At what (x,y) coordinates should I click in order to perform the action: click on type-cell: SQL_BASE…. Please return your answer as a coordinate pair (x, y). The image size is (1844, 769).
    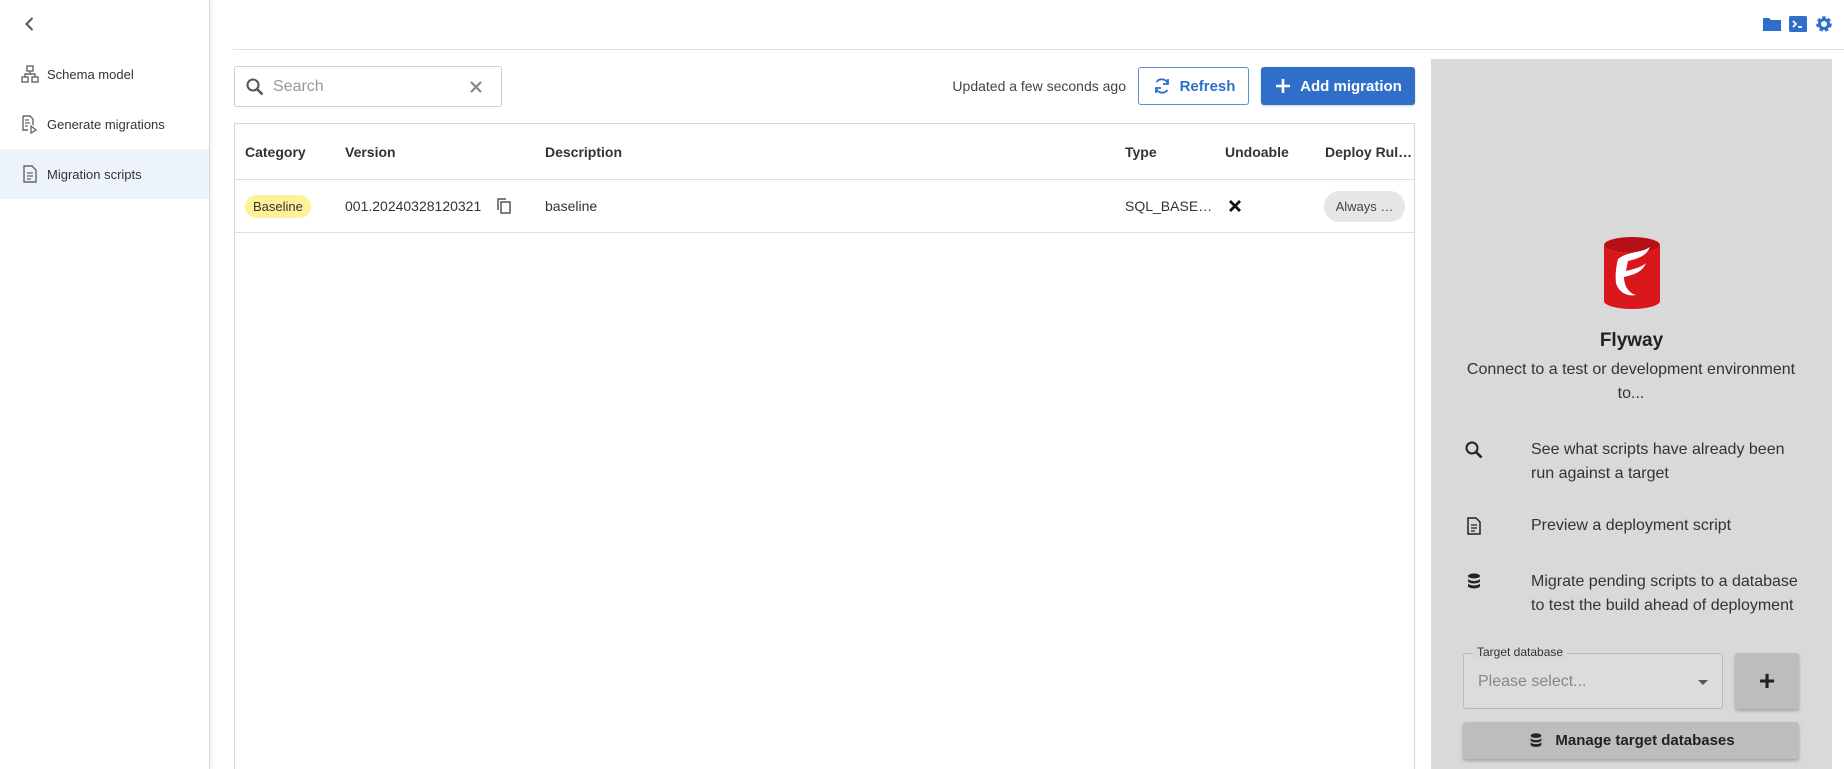
    Looking at the image, I should click on (1169, 206).